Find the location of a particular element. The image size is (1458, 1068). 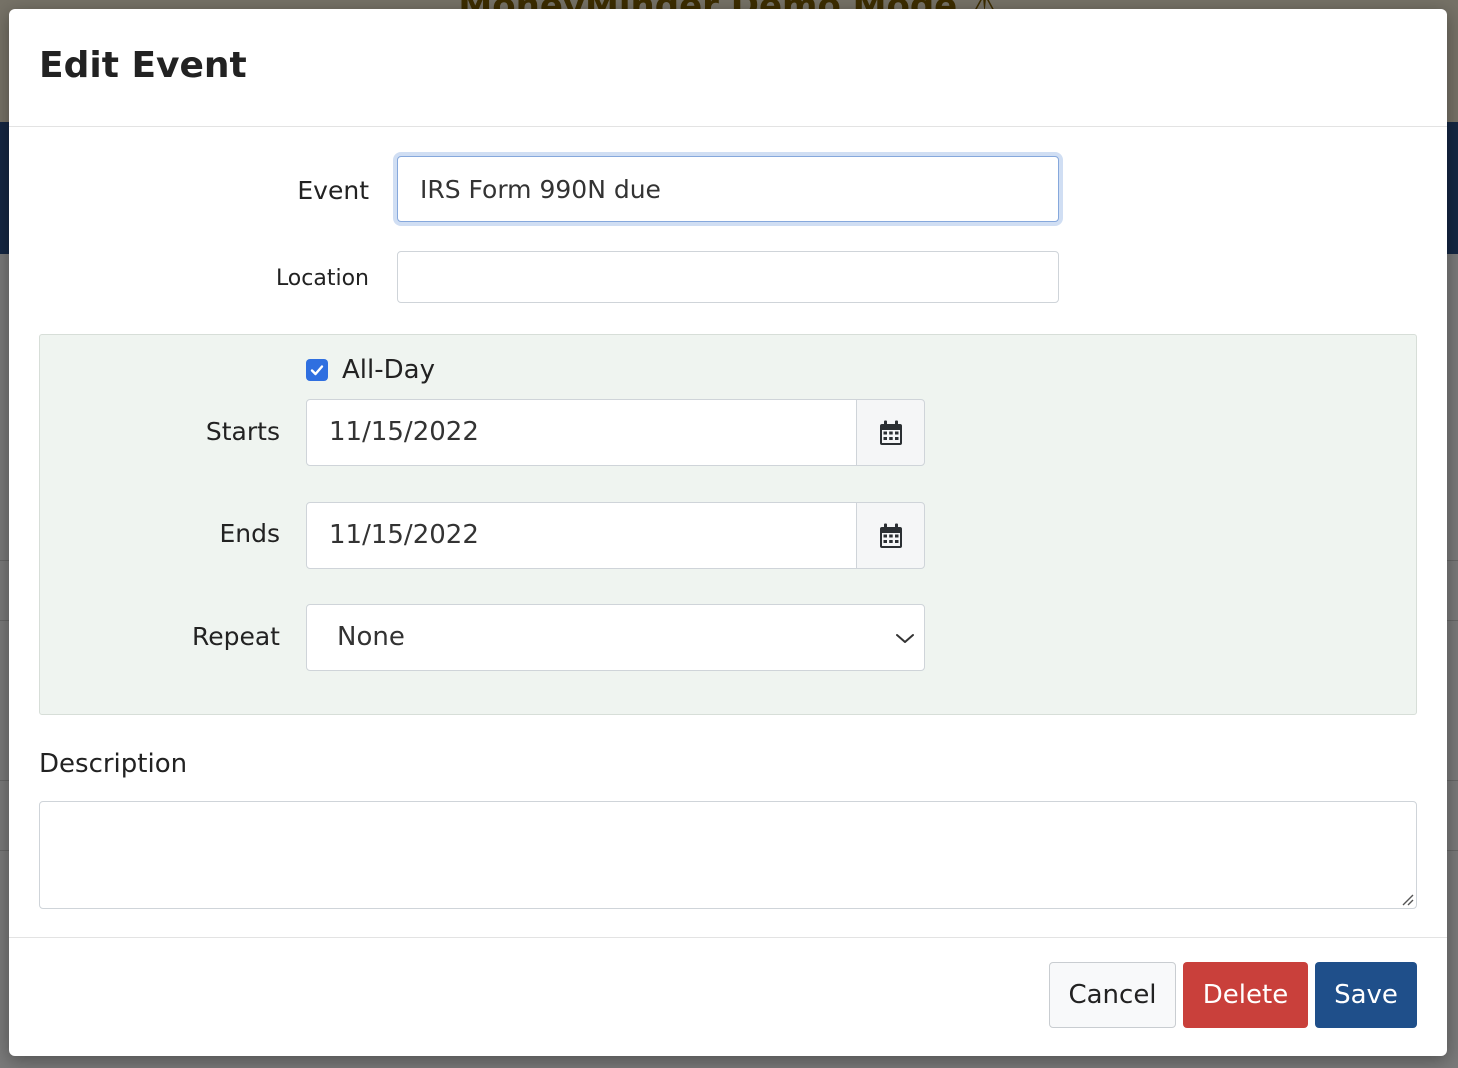

chevron-down-icon is located at coordinates (905, 638).